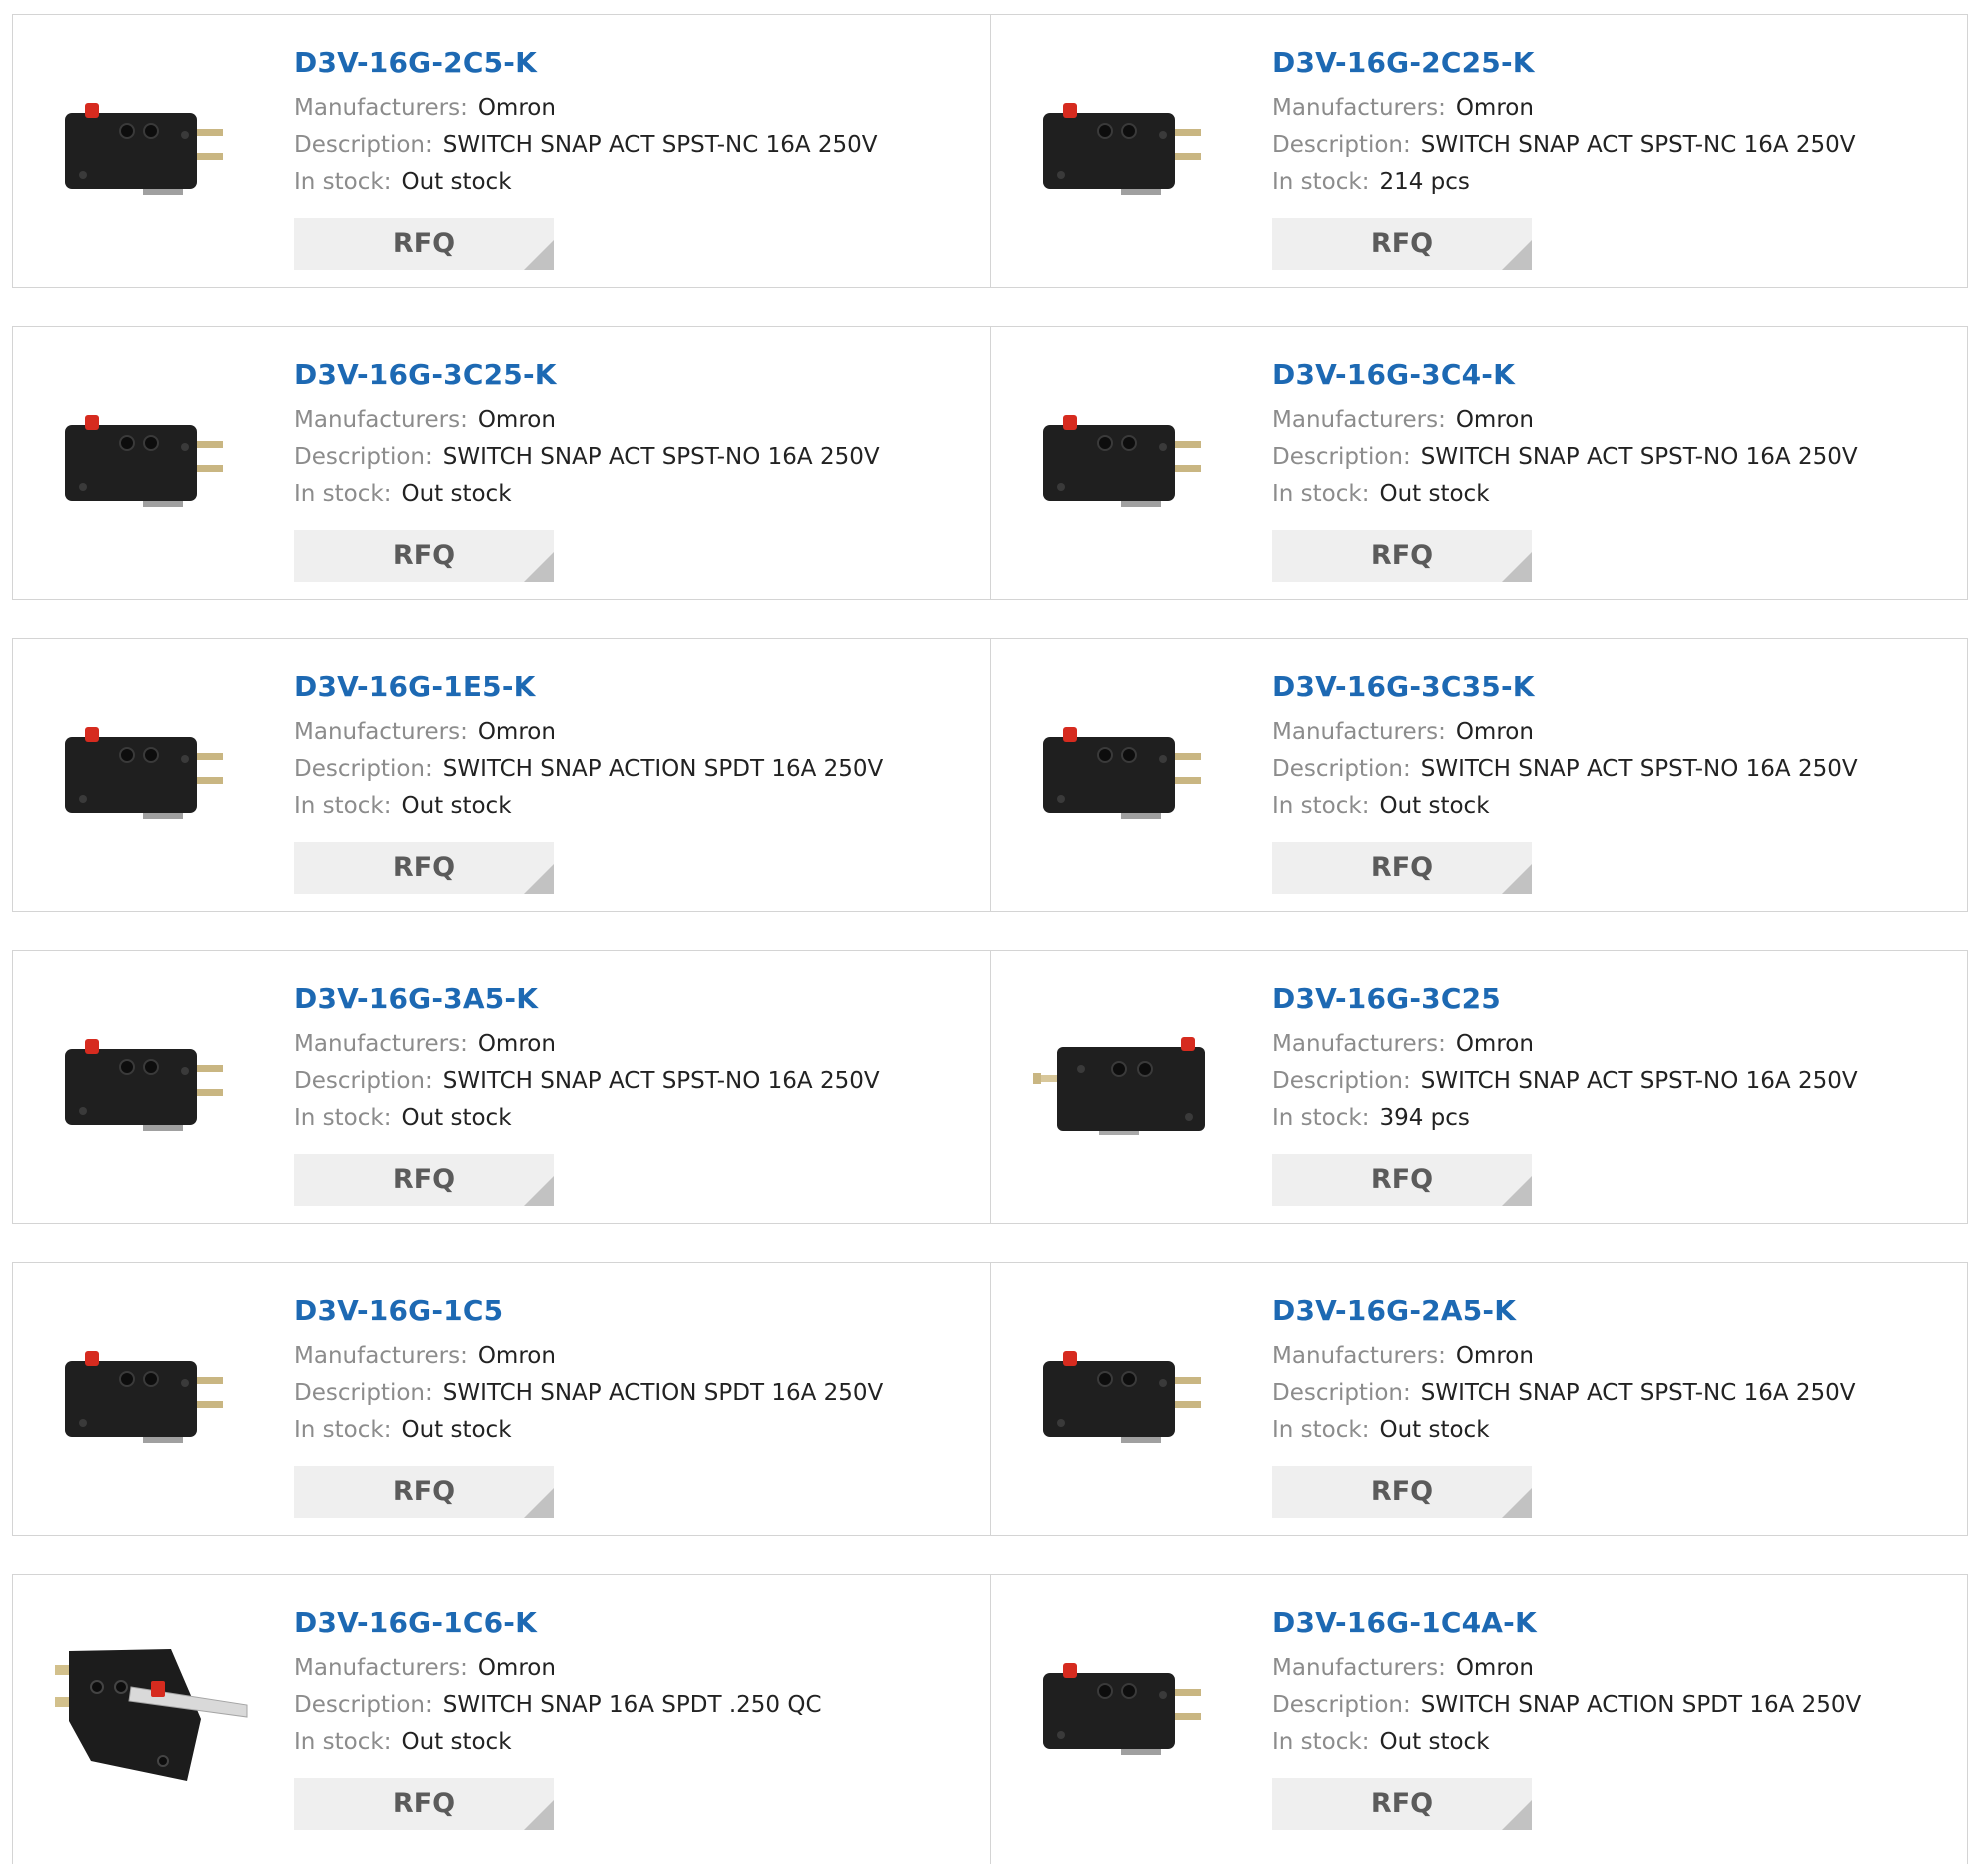 Image resolution: width=1974 pixels, height=1864 pixels. I want to click on part-number-link: D3V-16G-3A5-K, so click(587, 999).